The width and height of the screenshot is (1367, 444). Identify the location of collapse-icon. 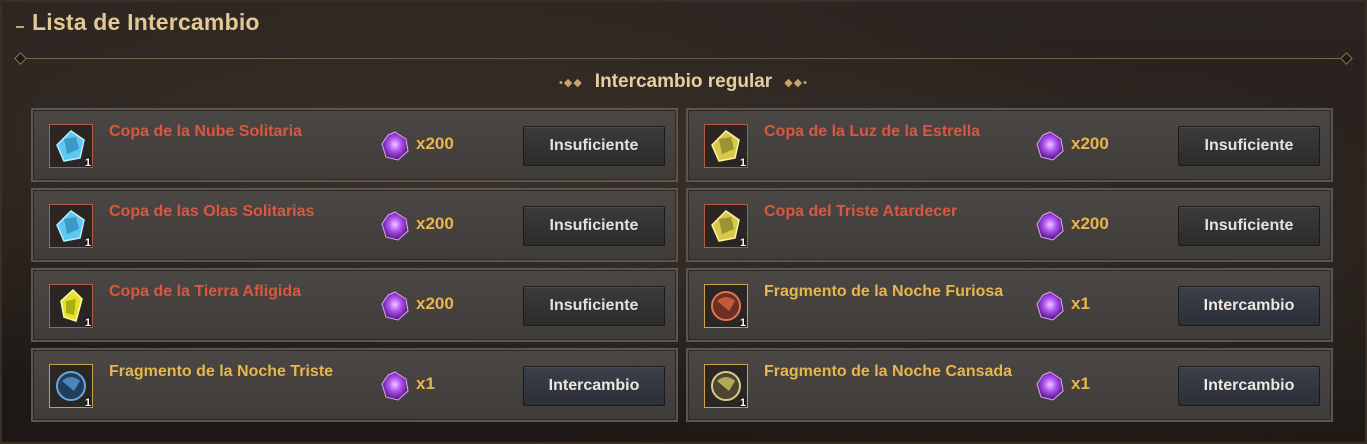
(20, 27).